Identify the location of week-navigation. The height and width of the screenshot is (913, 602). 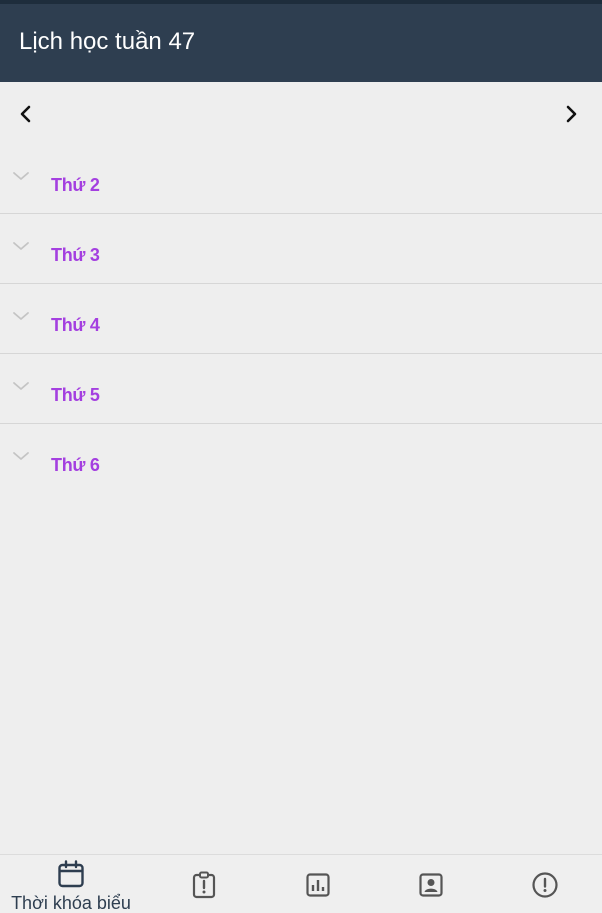
(301, 113).